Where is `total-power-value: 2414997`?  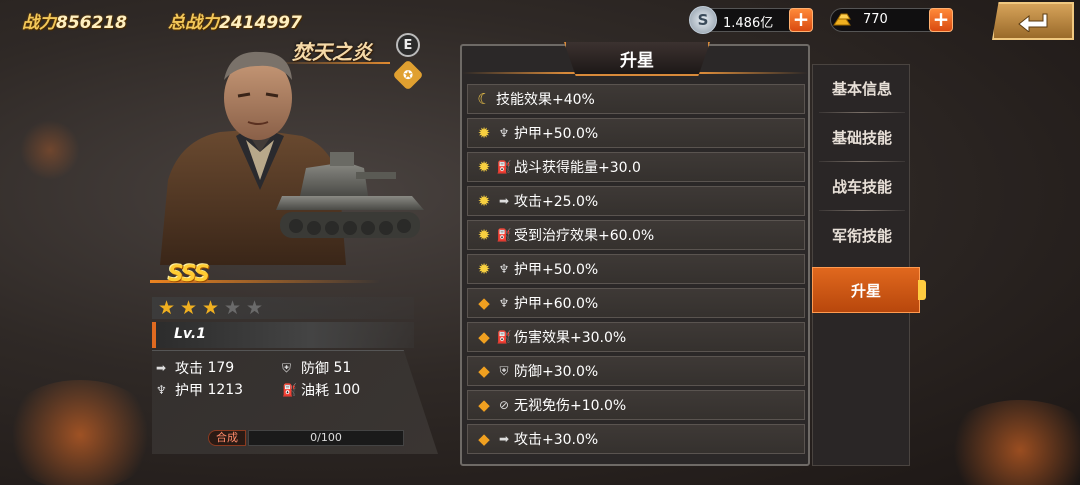 total-power-value: 2414997 is located at coordinates (260, 23).